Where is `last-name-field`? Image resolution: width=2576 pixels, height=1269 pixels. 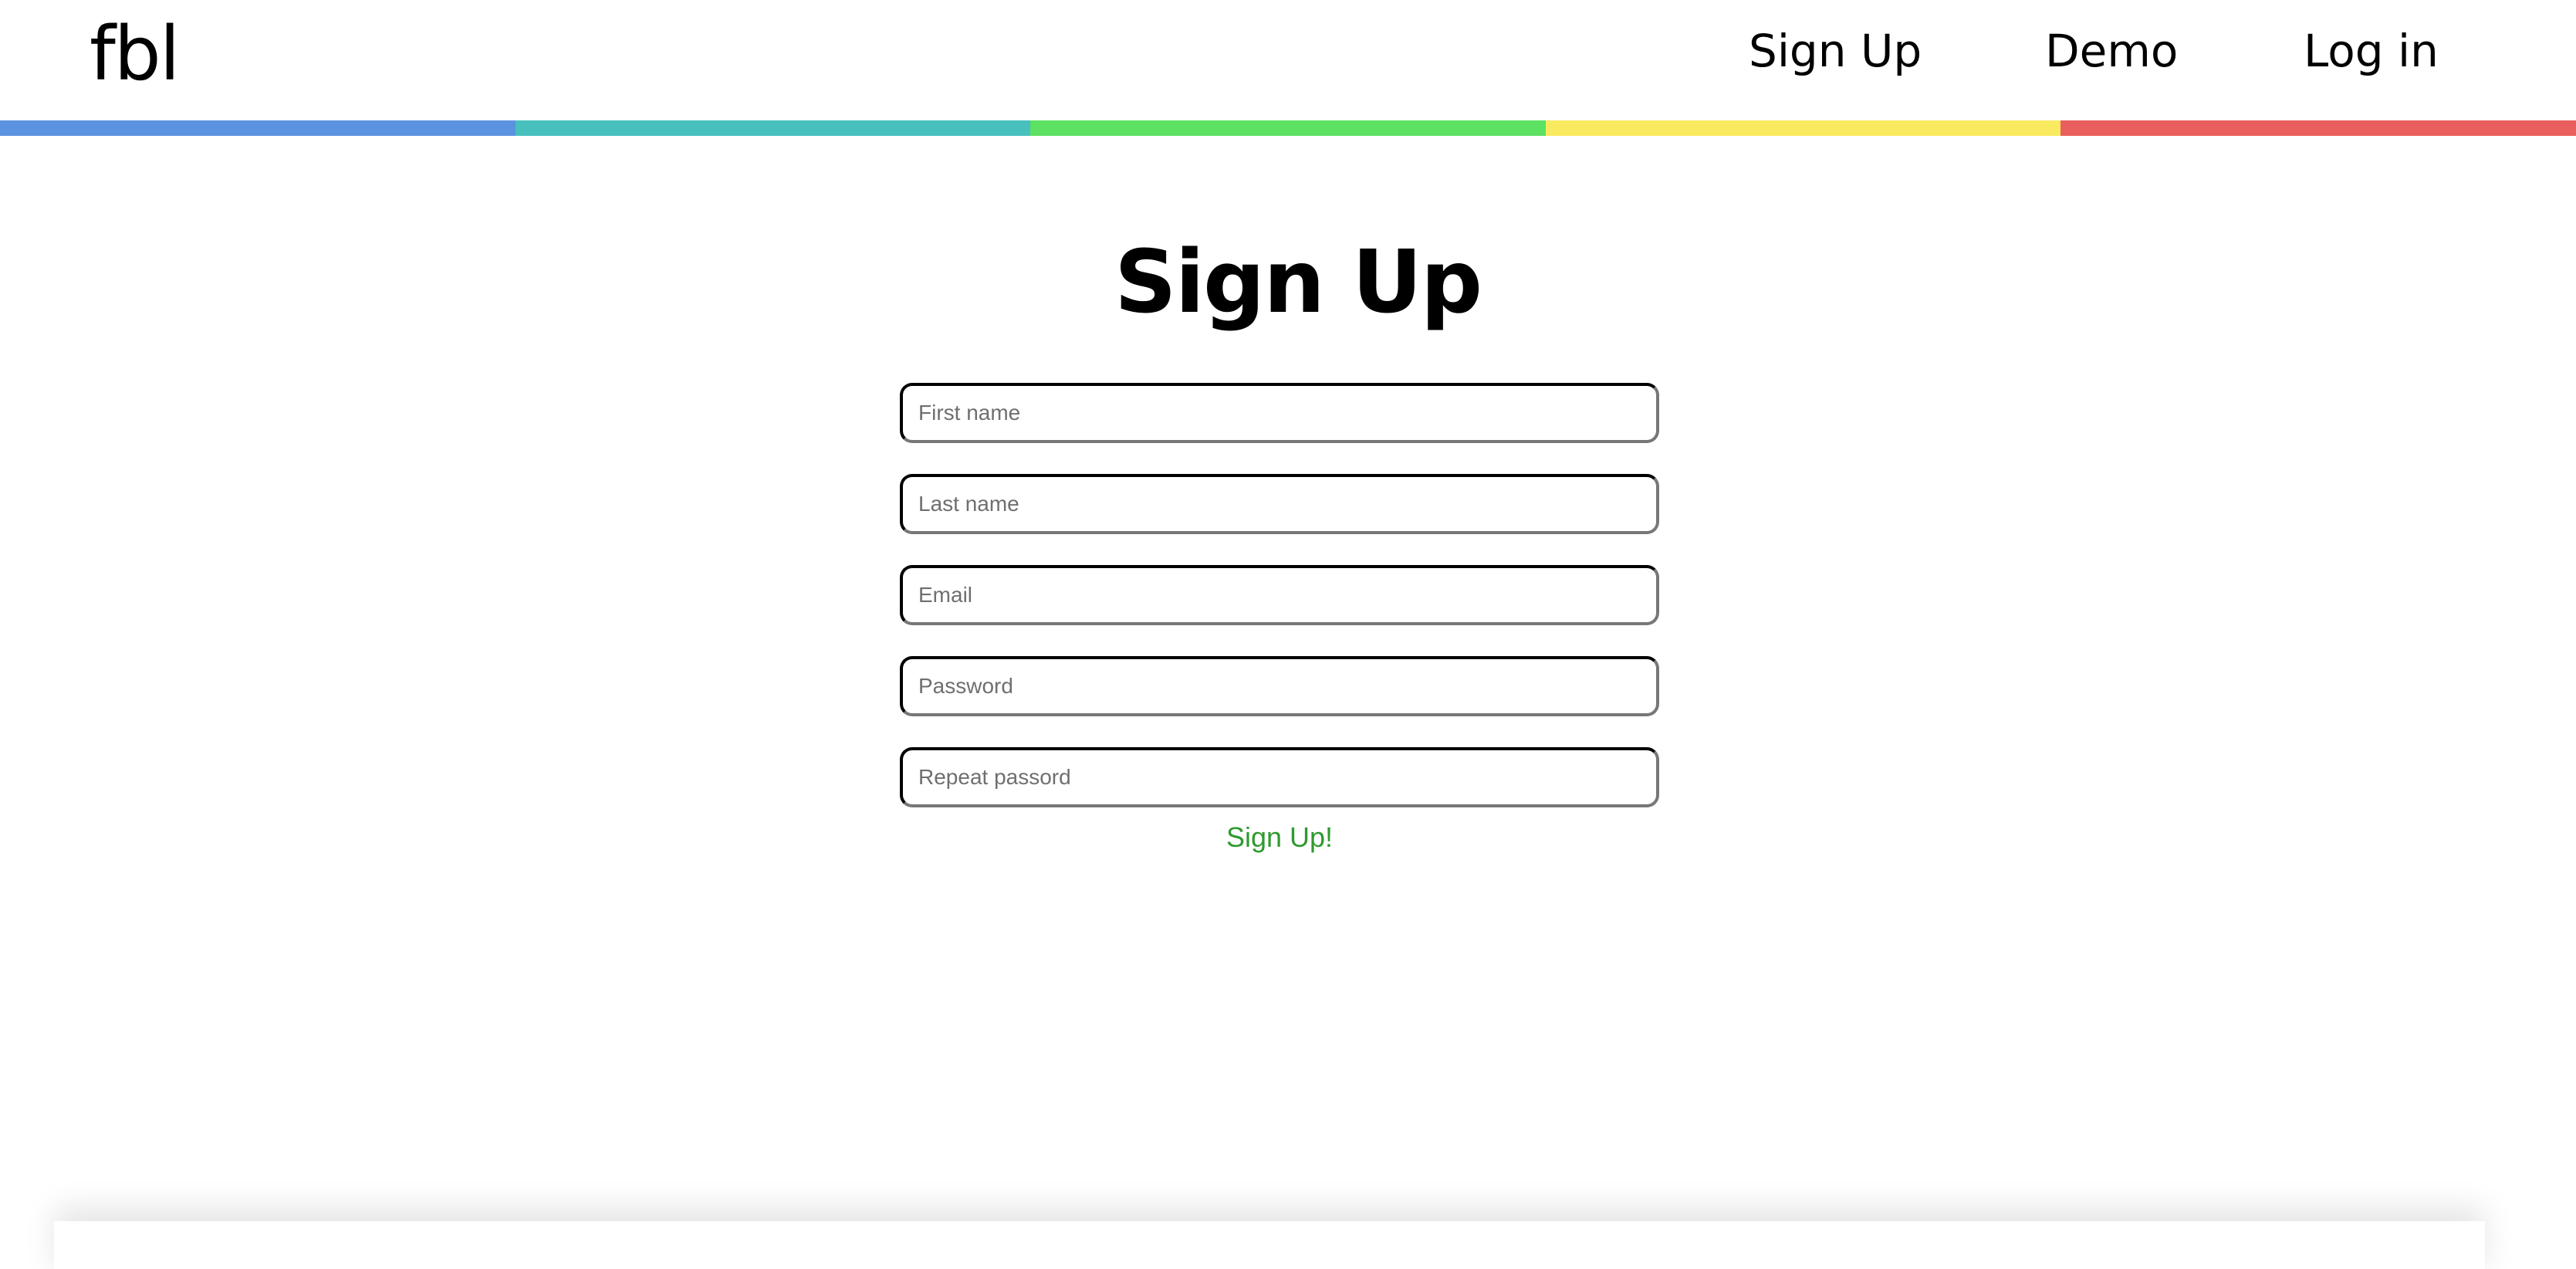
last-name-field is located at coordinates (1279, 504).